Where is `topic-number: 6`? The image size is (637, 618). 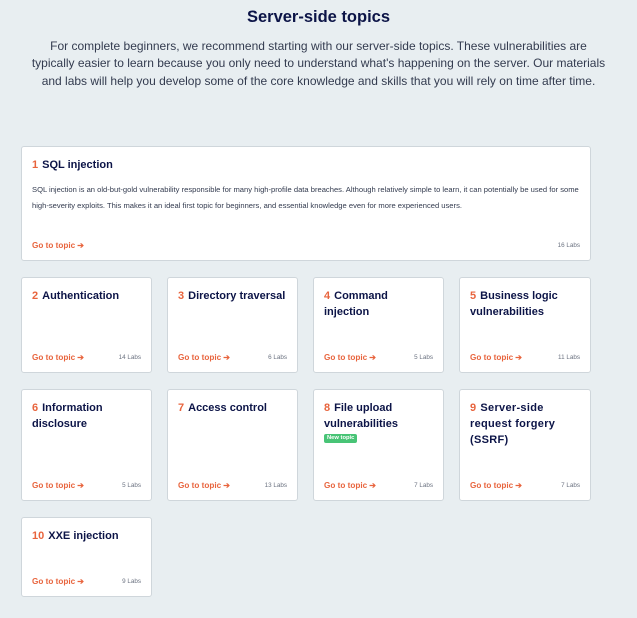 topic-number: 6 is located at coordinates (35, 408).